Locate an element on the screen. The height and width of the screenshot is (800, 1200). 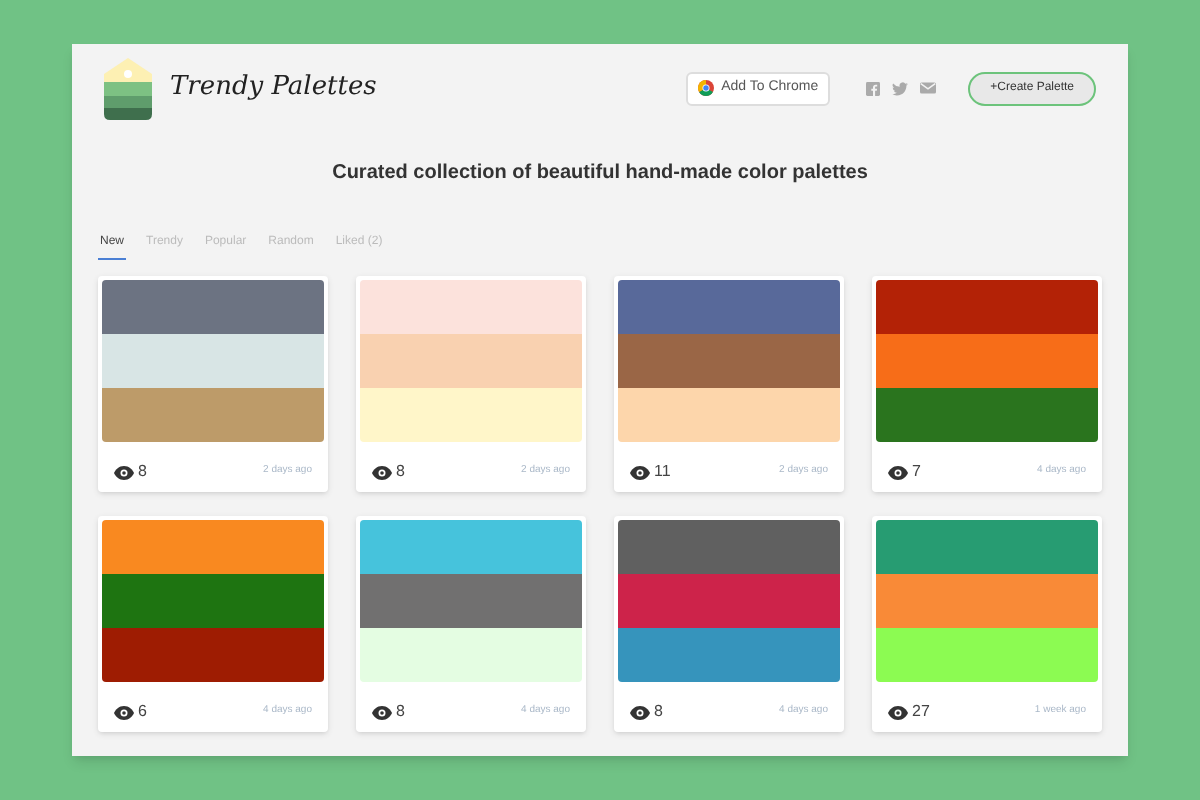
view-count: 11 is located at coordinates (662, 472).